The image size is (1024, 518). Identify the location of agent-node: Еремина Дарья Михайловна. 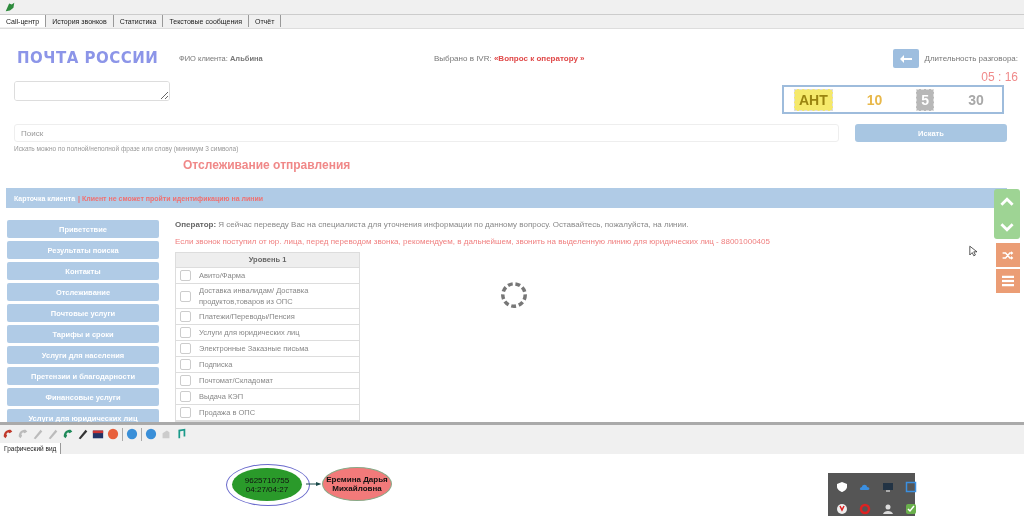
(357, 484).